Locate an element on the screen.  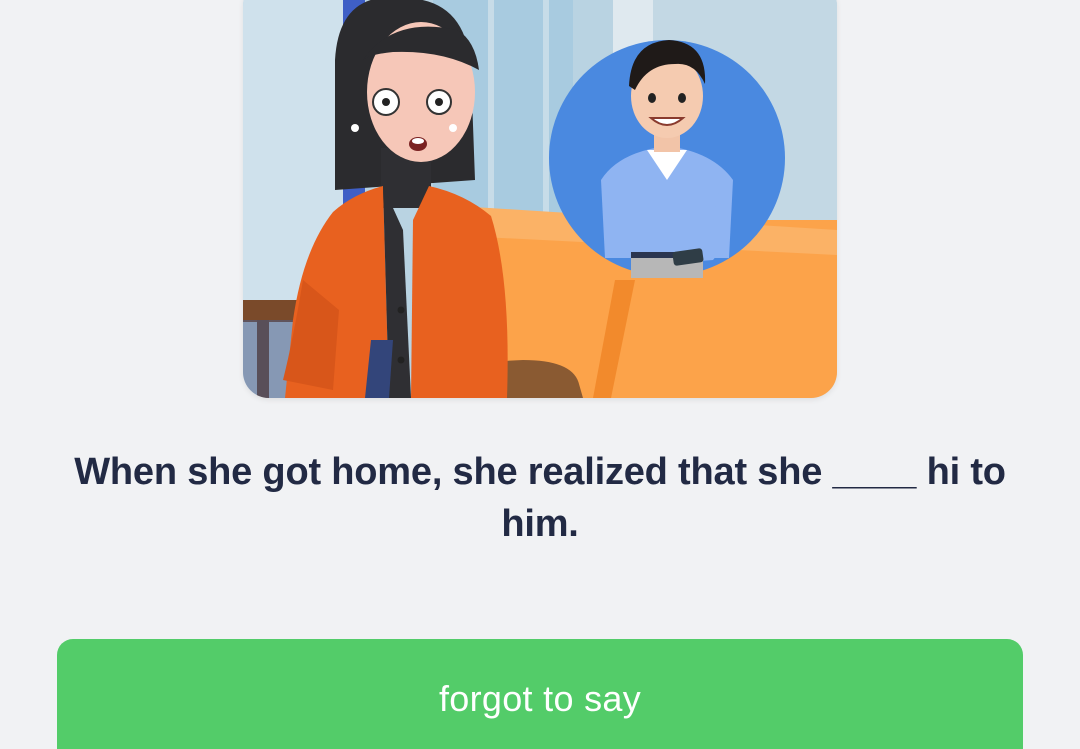
answer-option-label: forgot to say is located at coordinates (539, 698).